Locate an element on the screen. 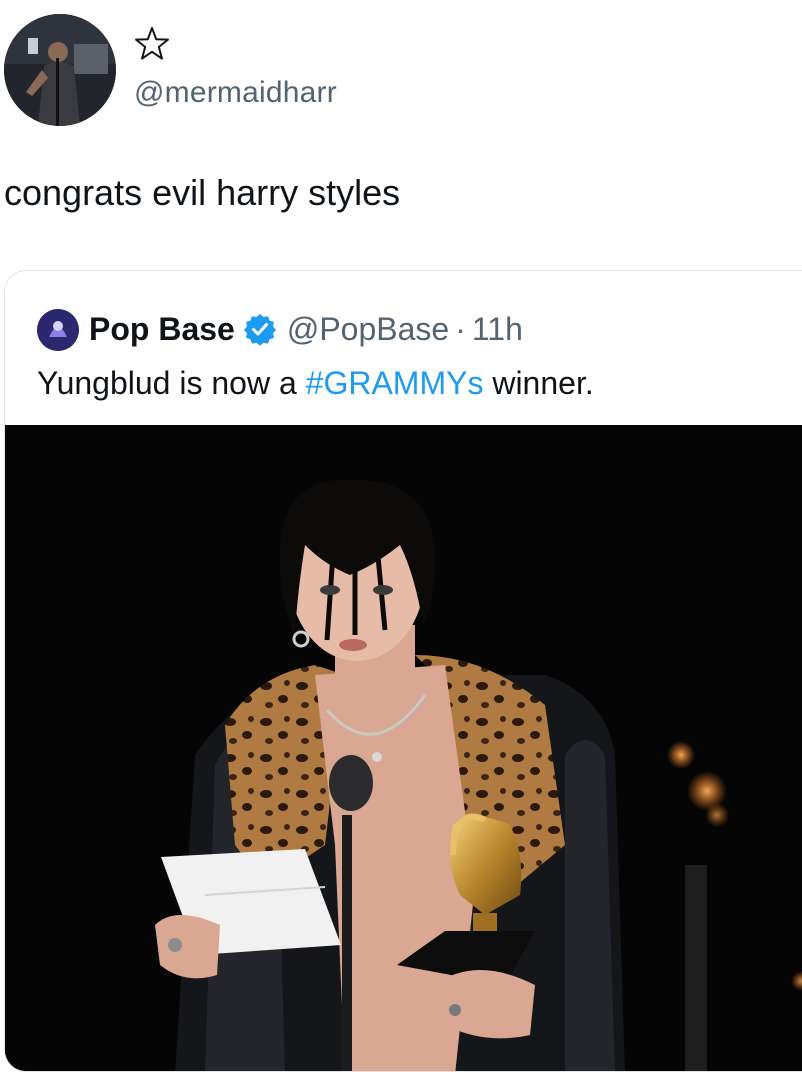 The height and width of the screenshot is (1072, 802). author-handle: @mermaidharr is located at coordinates (235, 93).